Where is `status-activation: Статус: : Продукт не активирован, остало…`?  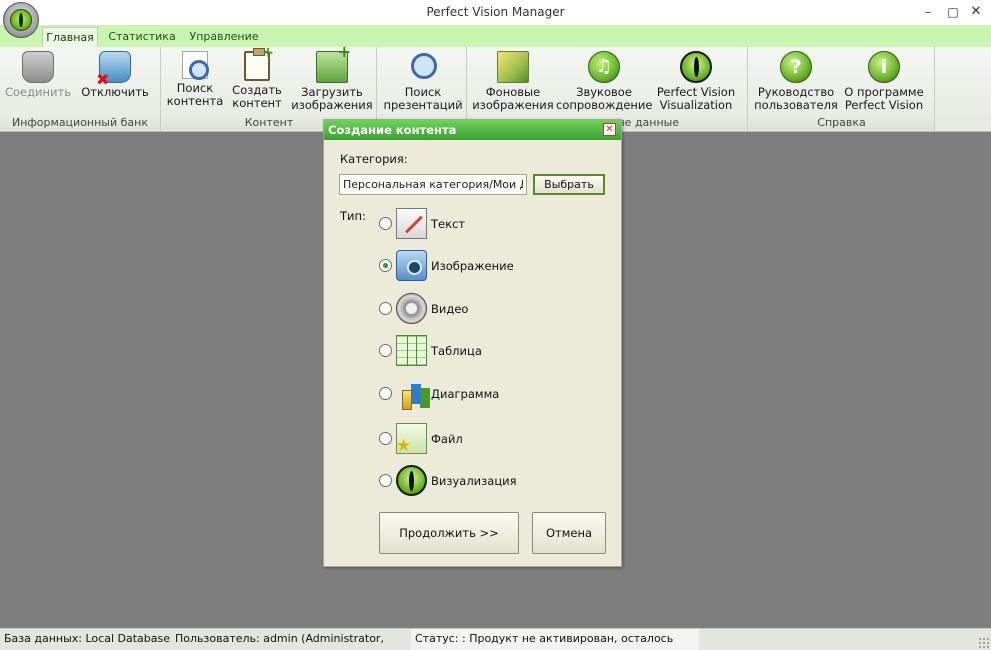
status-activation: Статус: : Продукт не активирован, остало… is located at coordinates (555, 639).